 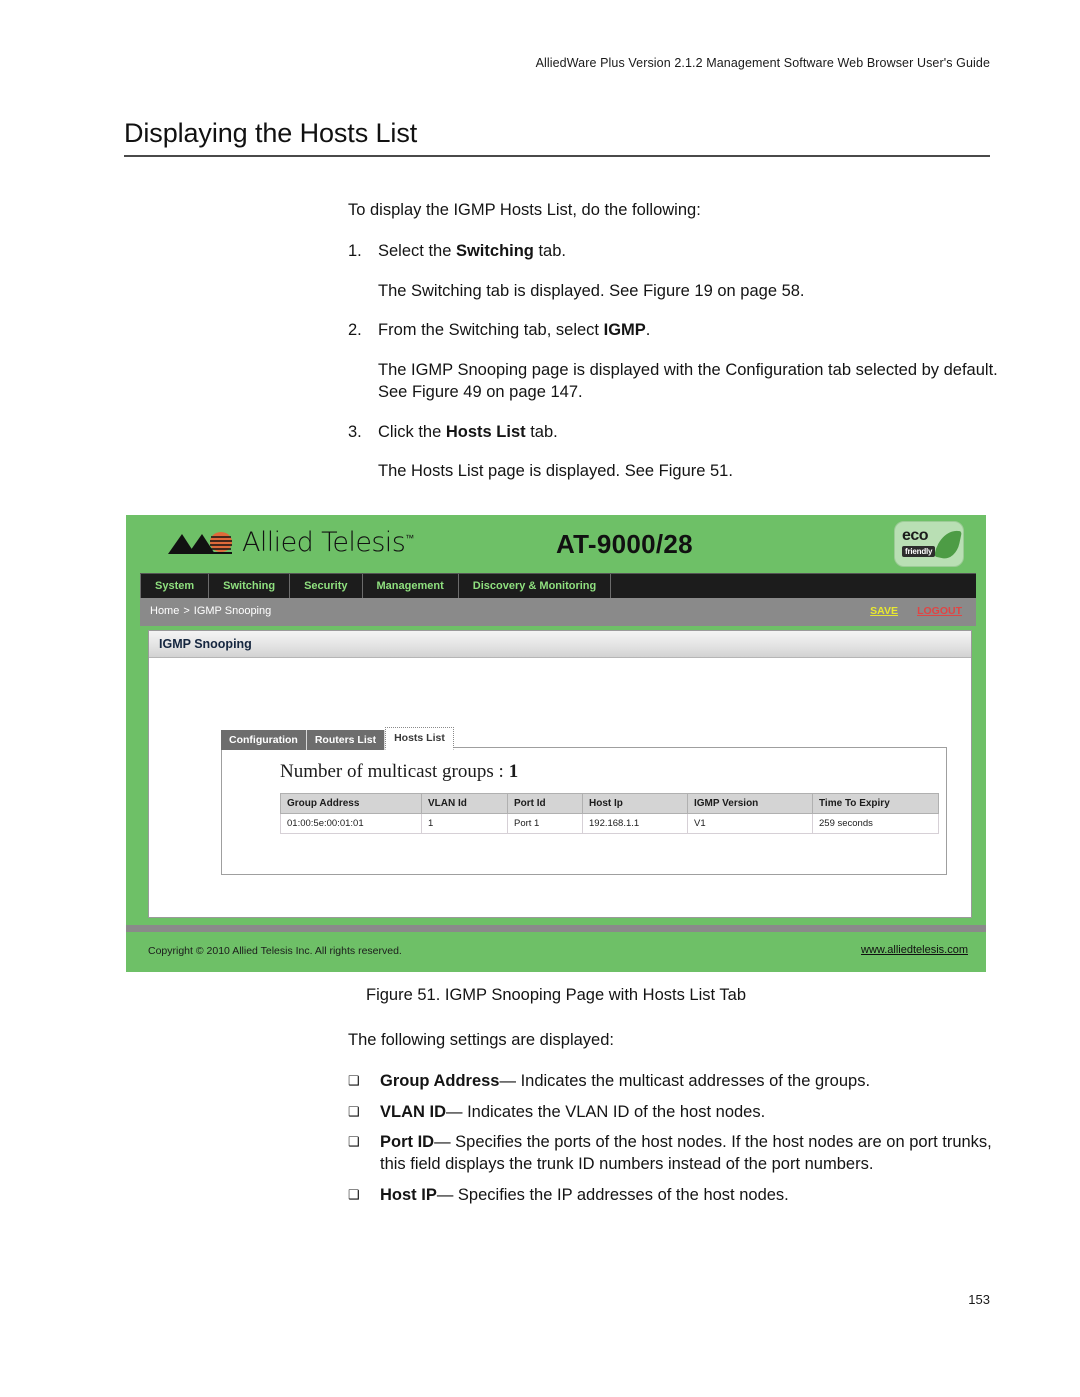 I want to click on cell-port-id: Port 1, so click(x=545, y=823).